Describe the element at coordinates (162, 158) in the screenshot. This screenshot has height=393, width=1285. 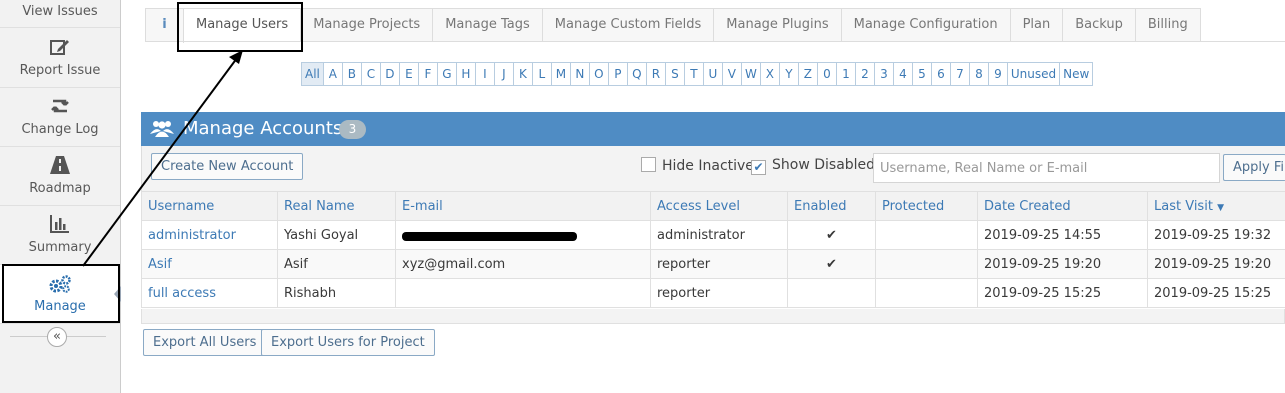
I see `annotation-arrow` at that location.